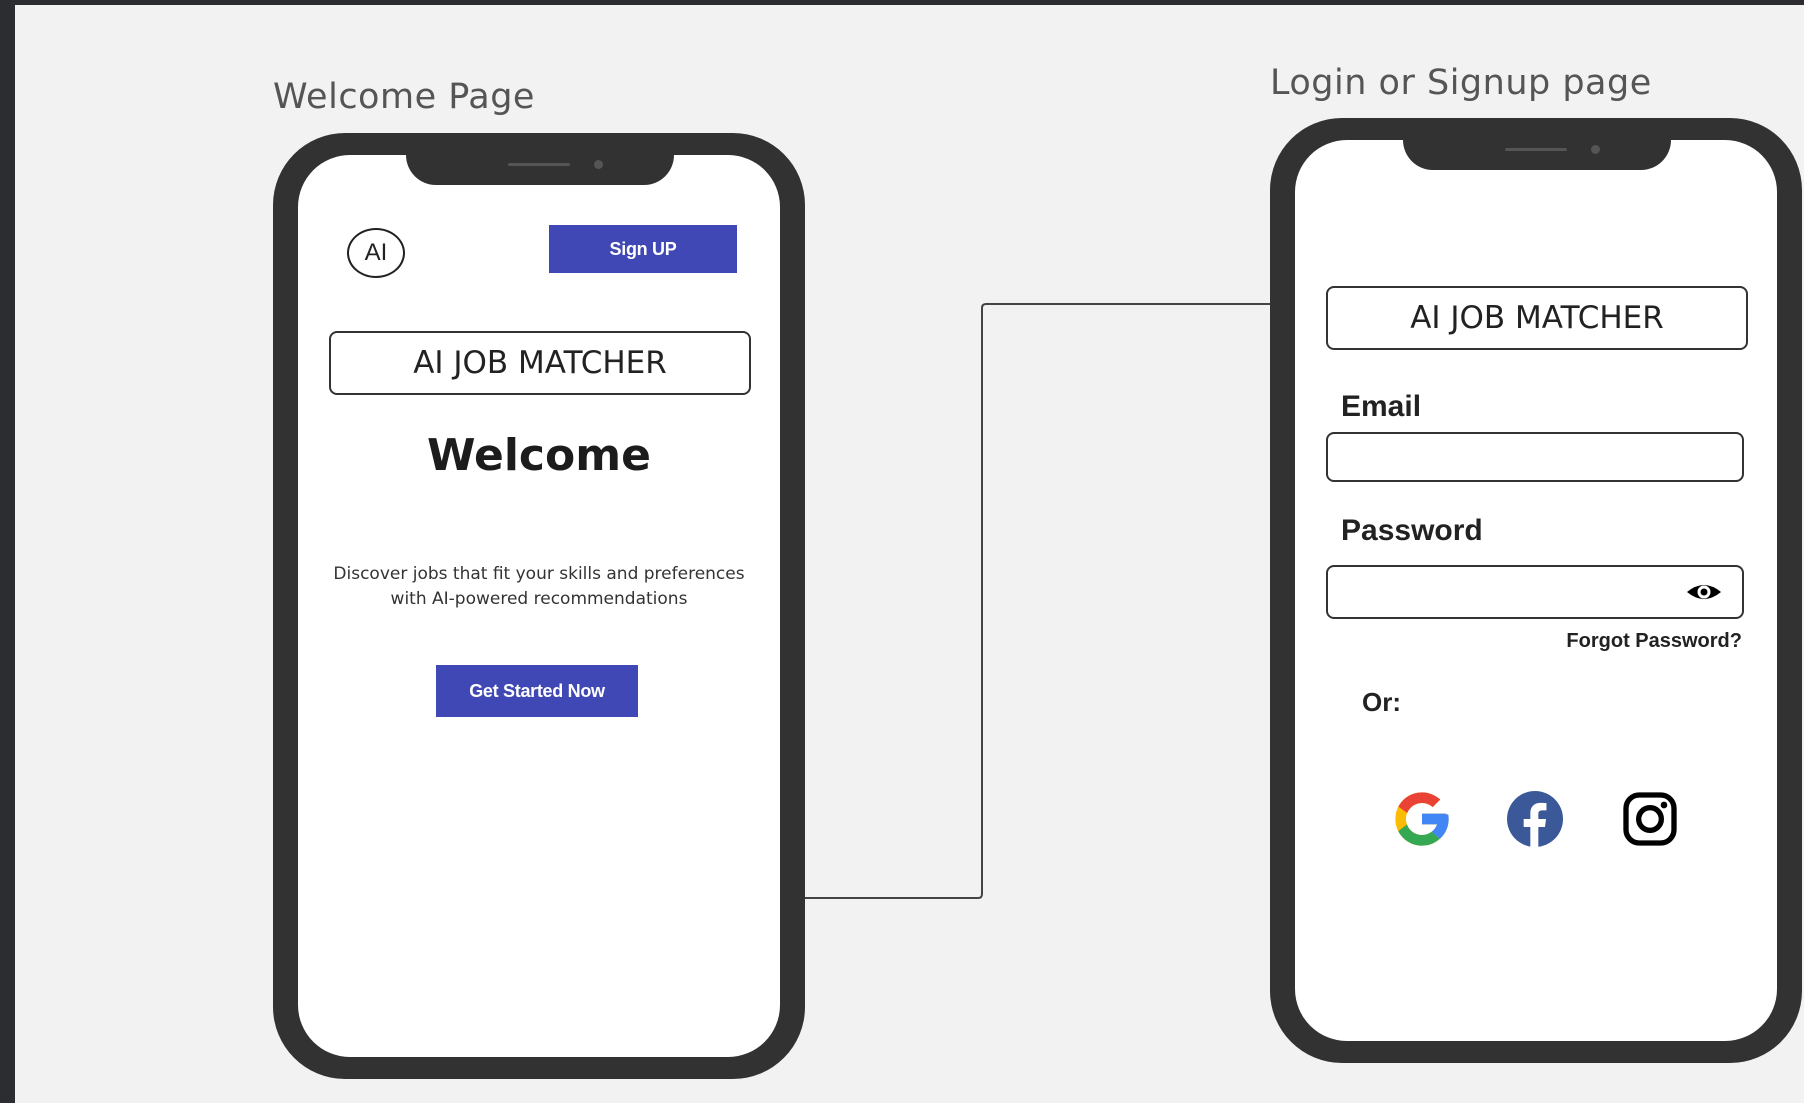  Describe the element at coordinates (1042, 601) in the screenshot. I see `connector-line` at that location.